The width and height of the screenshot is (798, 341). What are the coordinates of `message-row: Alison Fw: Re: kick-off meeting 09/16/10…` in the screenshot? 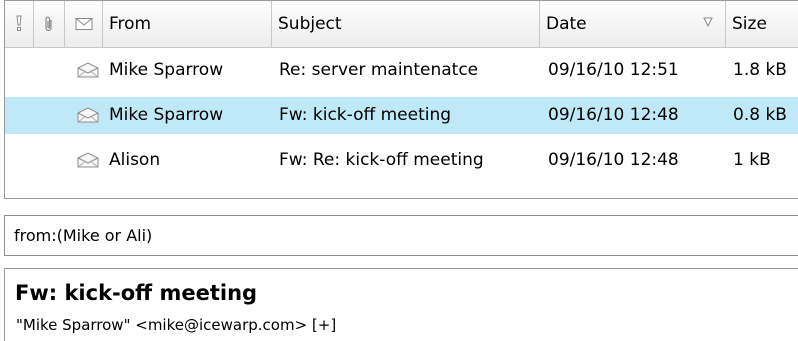 It's located at (401, 160).